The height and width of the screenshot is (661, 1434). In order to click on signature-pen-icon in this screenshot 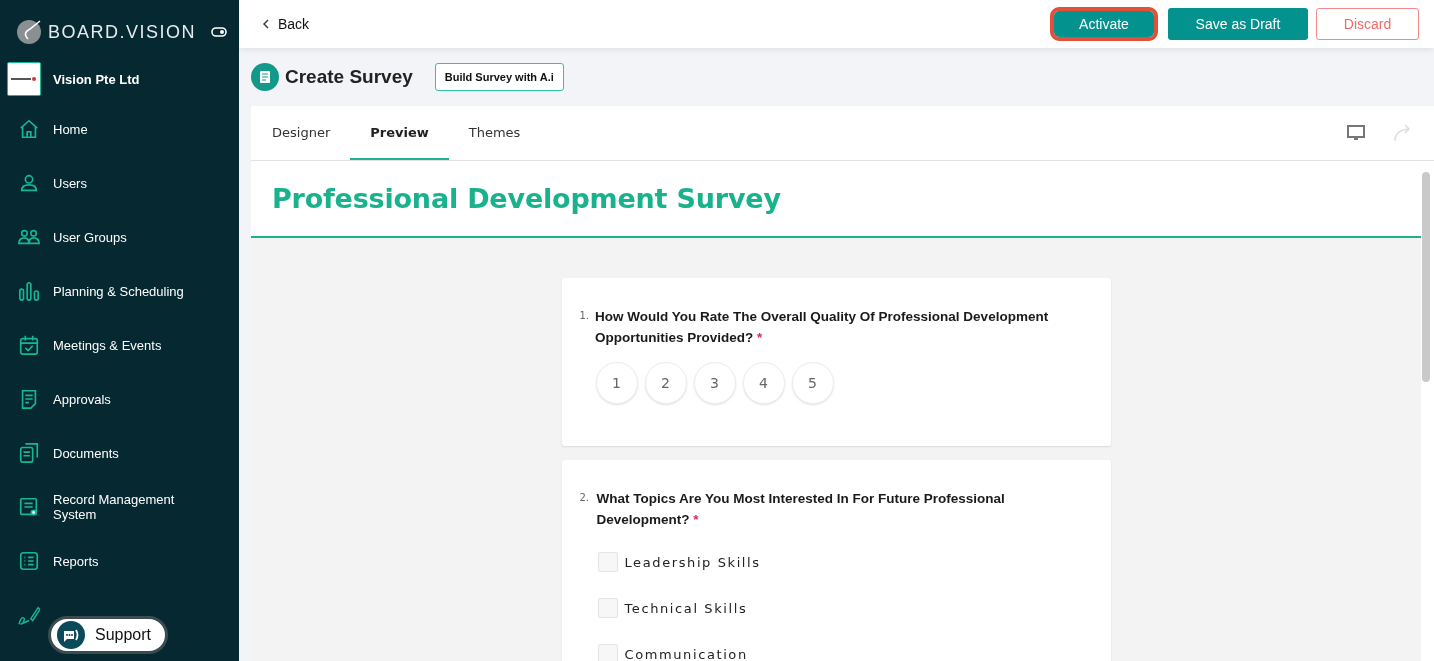, I will do `click(29, 615)`.